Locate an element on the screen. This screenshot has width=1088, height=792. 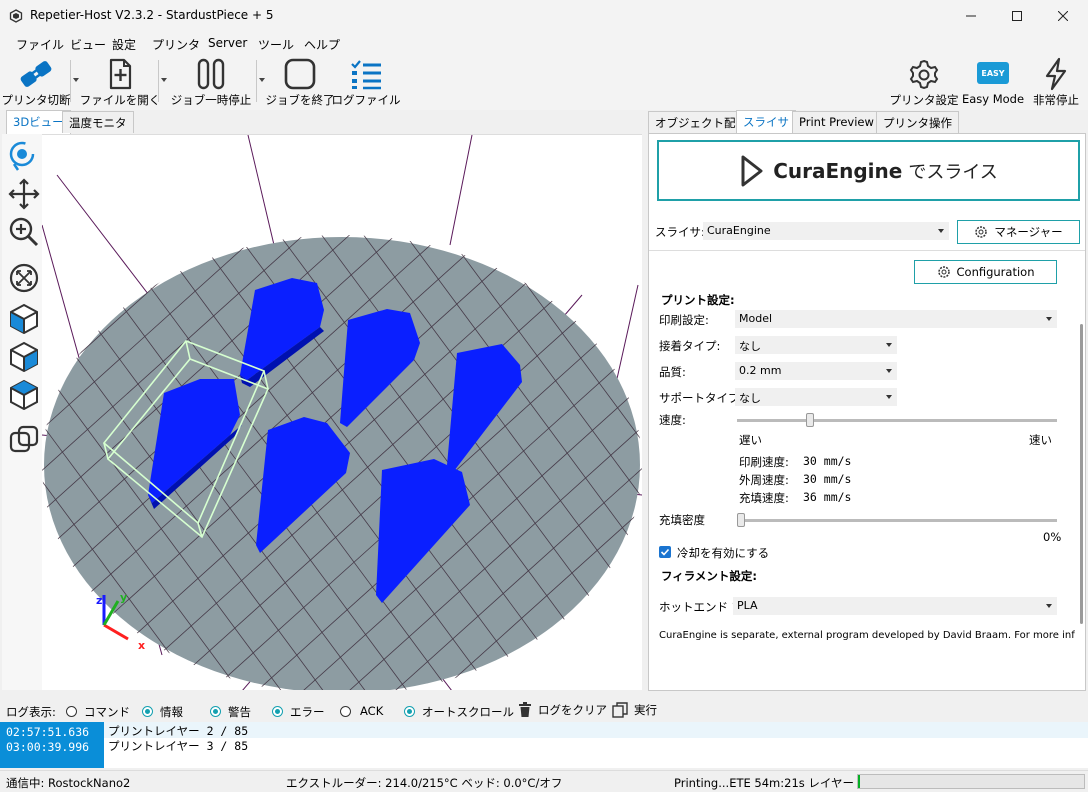
adhesion-select: なし is located at coordinates (816, 345).